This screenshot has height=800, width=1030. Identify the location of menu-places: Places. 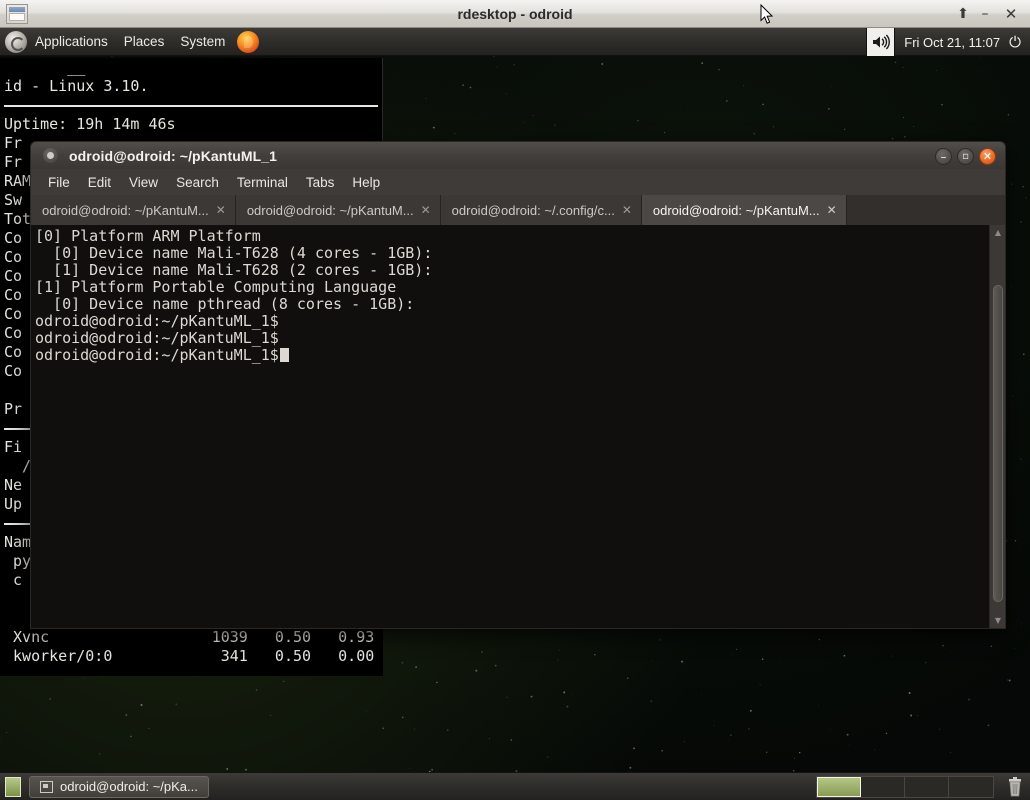
(144, 41).